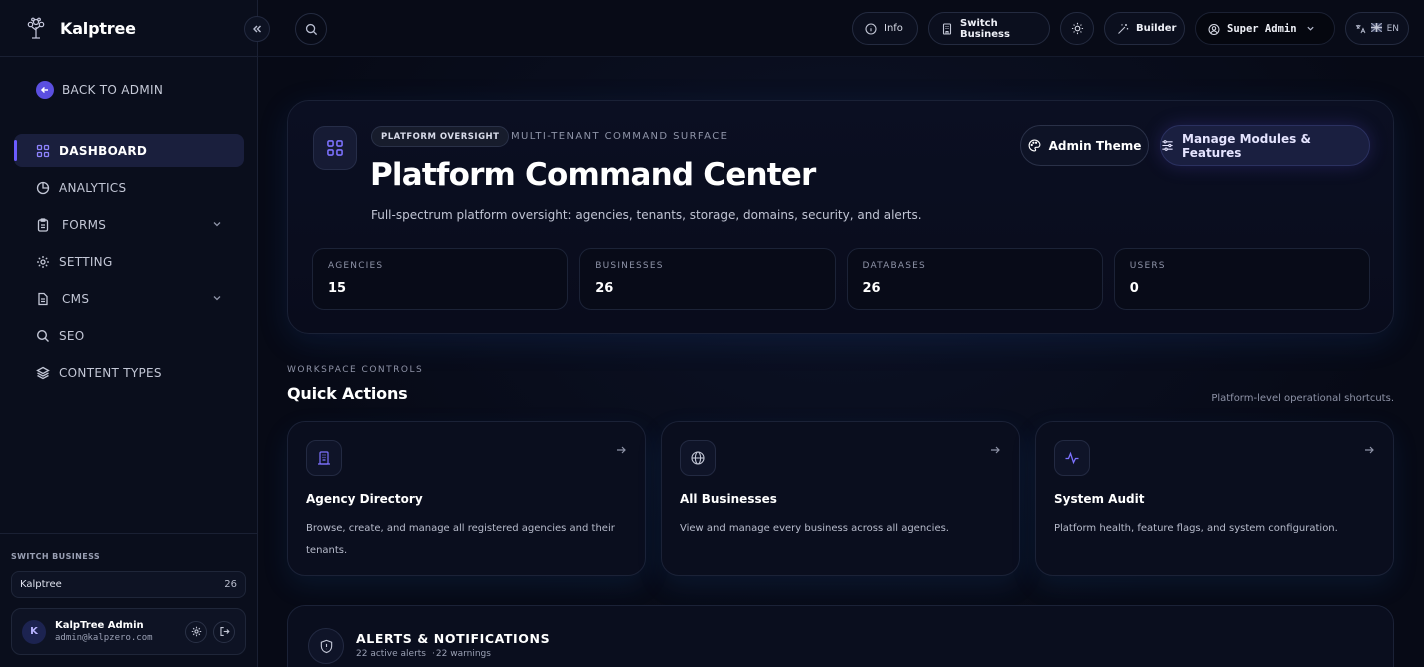  Describe the element at coordinates (129, 187) in the screenshot. I see `sidebar-item-analytics: ANALYTICS` at that location.